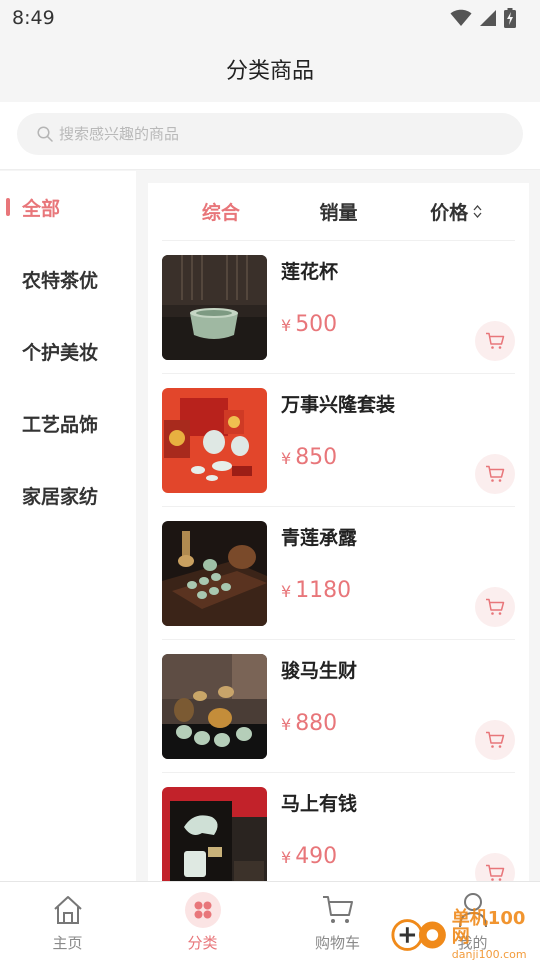 This screenshot has height=960, width=540. What do you see at coordinates (310, 271) in the screenshot?
I see `product-name: 莲花杯` at bounding box center [310, 271].